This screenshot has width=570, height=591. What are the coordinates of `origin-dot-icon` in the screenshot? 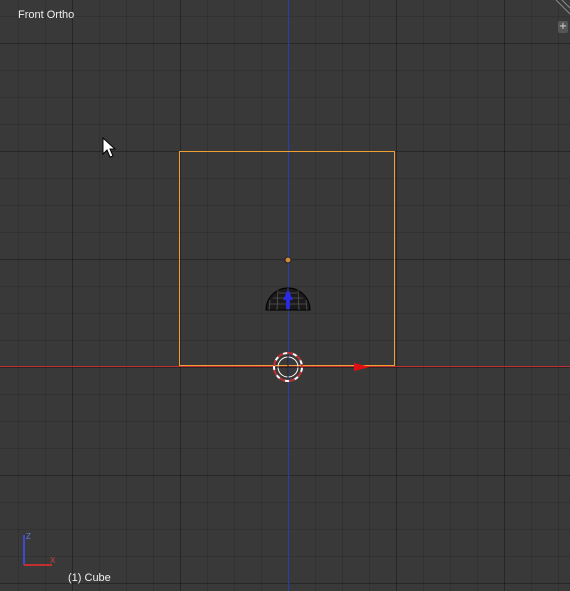 It's located at (288, 260).